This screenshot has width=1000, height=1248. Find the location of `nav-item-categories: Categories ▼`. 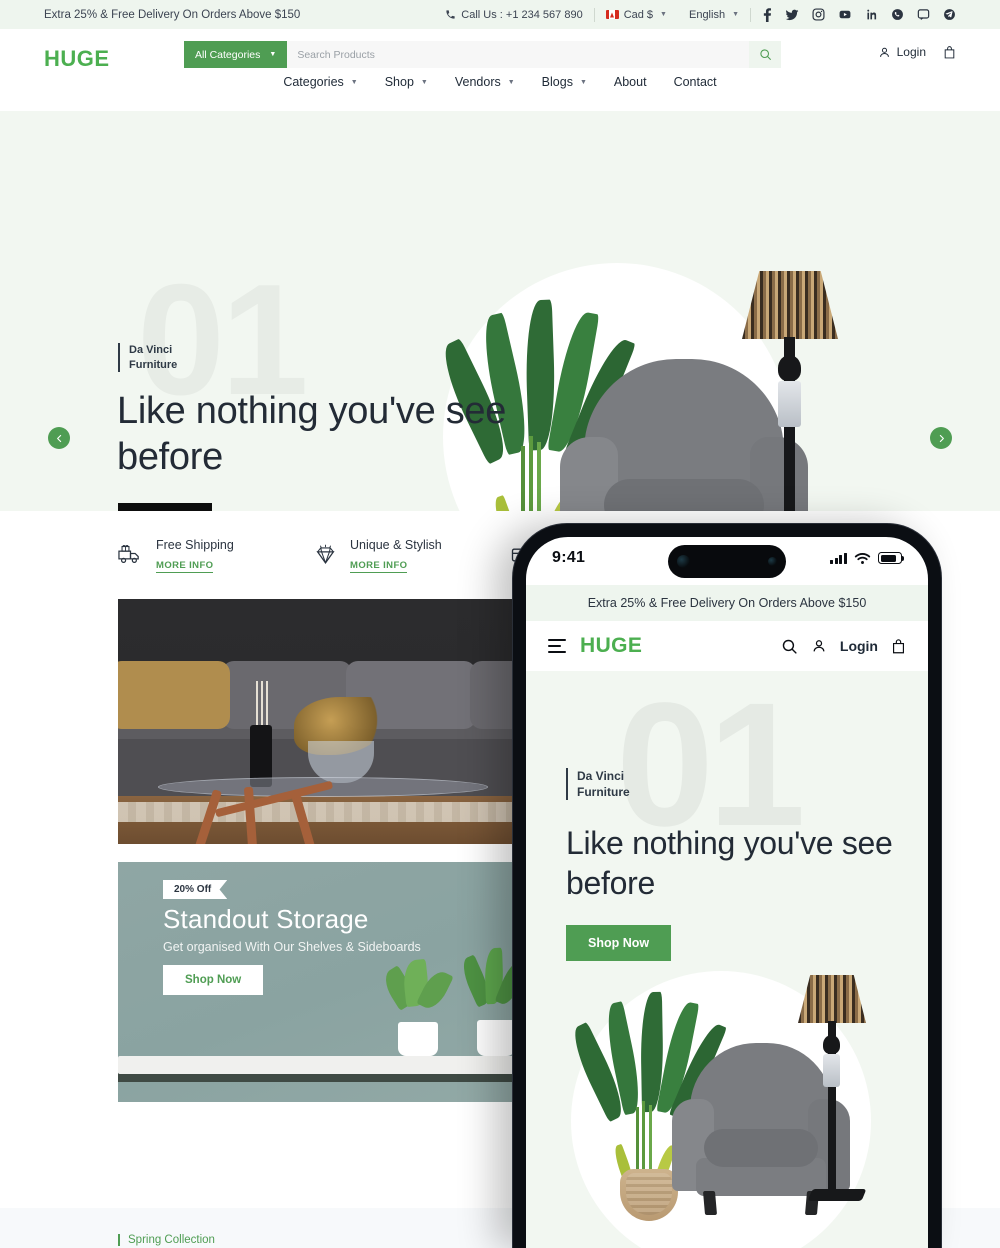

nav-item-categories: Categories ▼ is located at coordinates (320, 82).